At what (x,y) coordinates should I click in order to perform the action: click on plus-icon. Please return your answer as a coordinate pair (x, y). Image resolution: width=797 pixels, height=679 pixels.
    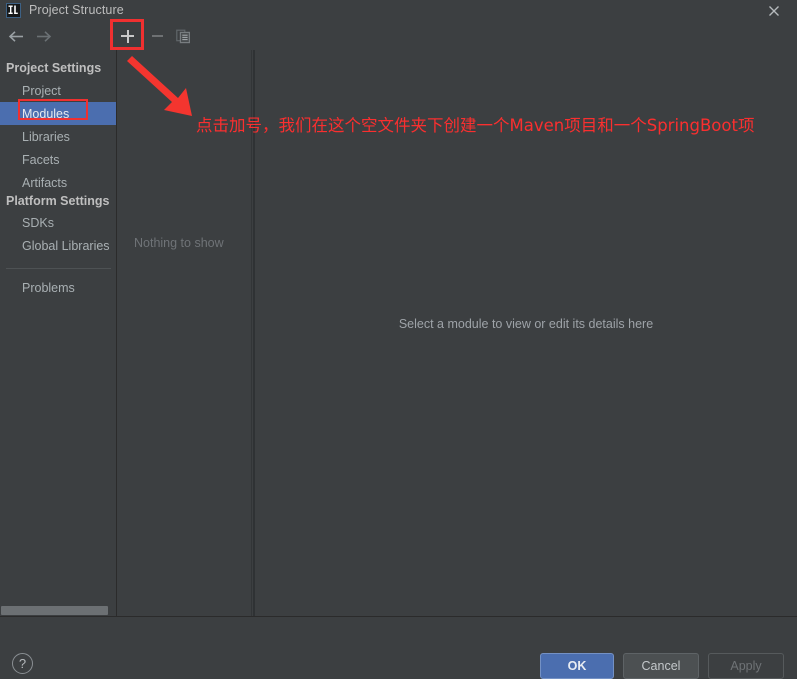
    Looking at the image, I should click on (127, 36).